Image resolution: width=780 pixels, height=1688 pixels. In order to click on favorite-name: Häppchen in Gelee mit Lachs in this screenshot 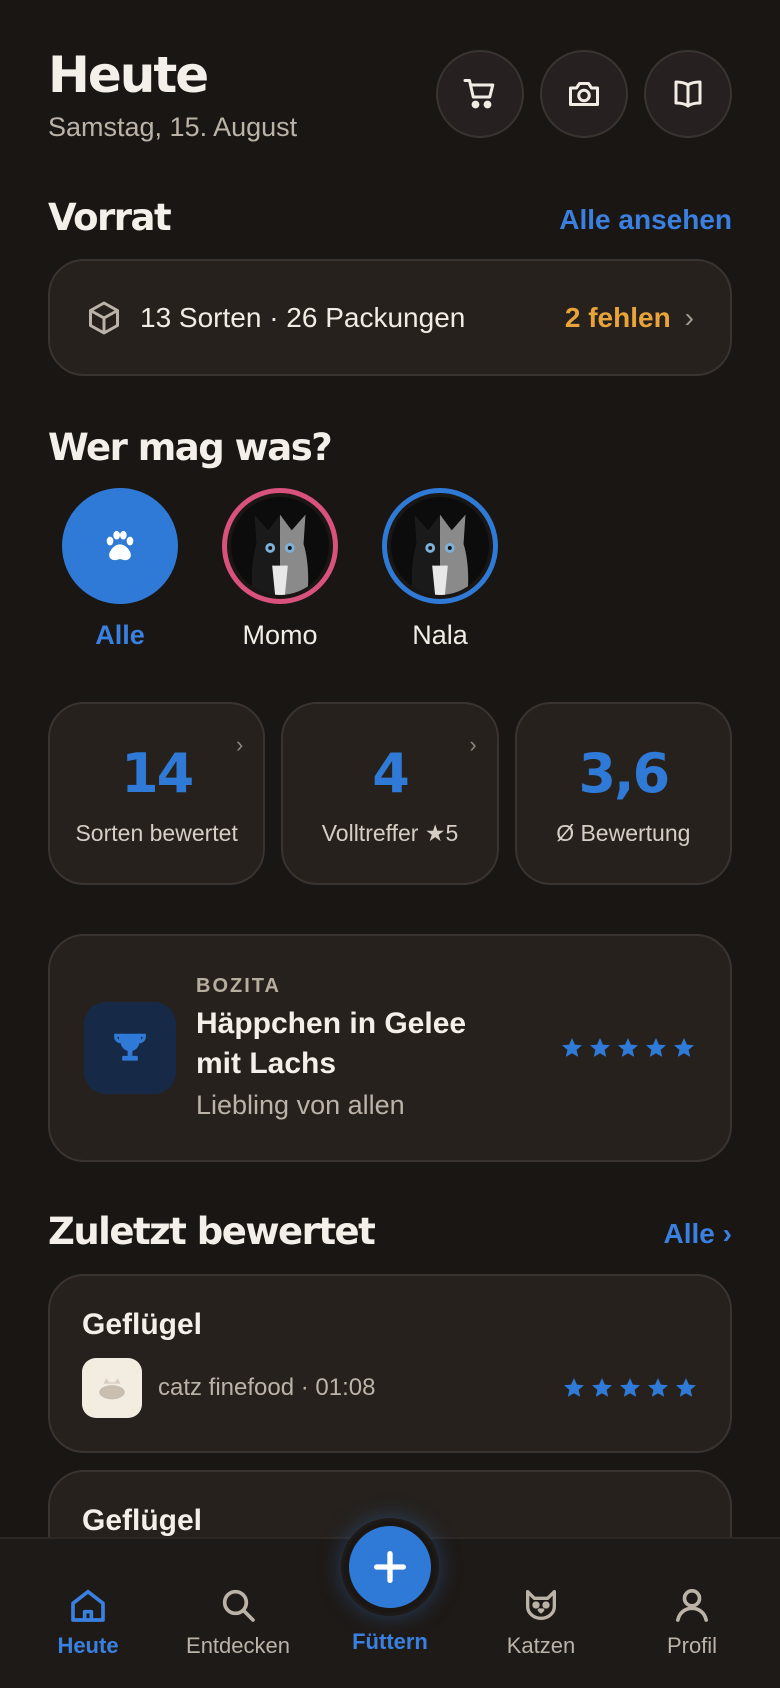, I will do `click(331, 1043)`.